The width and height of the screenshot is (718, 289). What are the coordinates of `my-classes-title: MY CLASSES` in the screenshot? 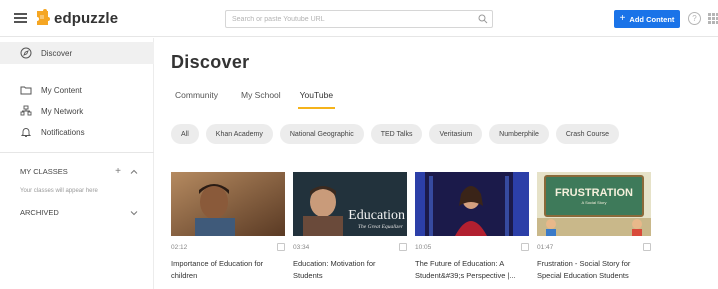 It's located at (44, 171).